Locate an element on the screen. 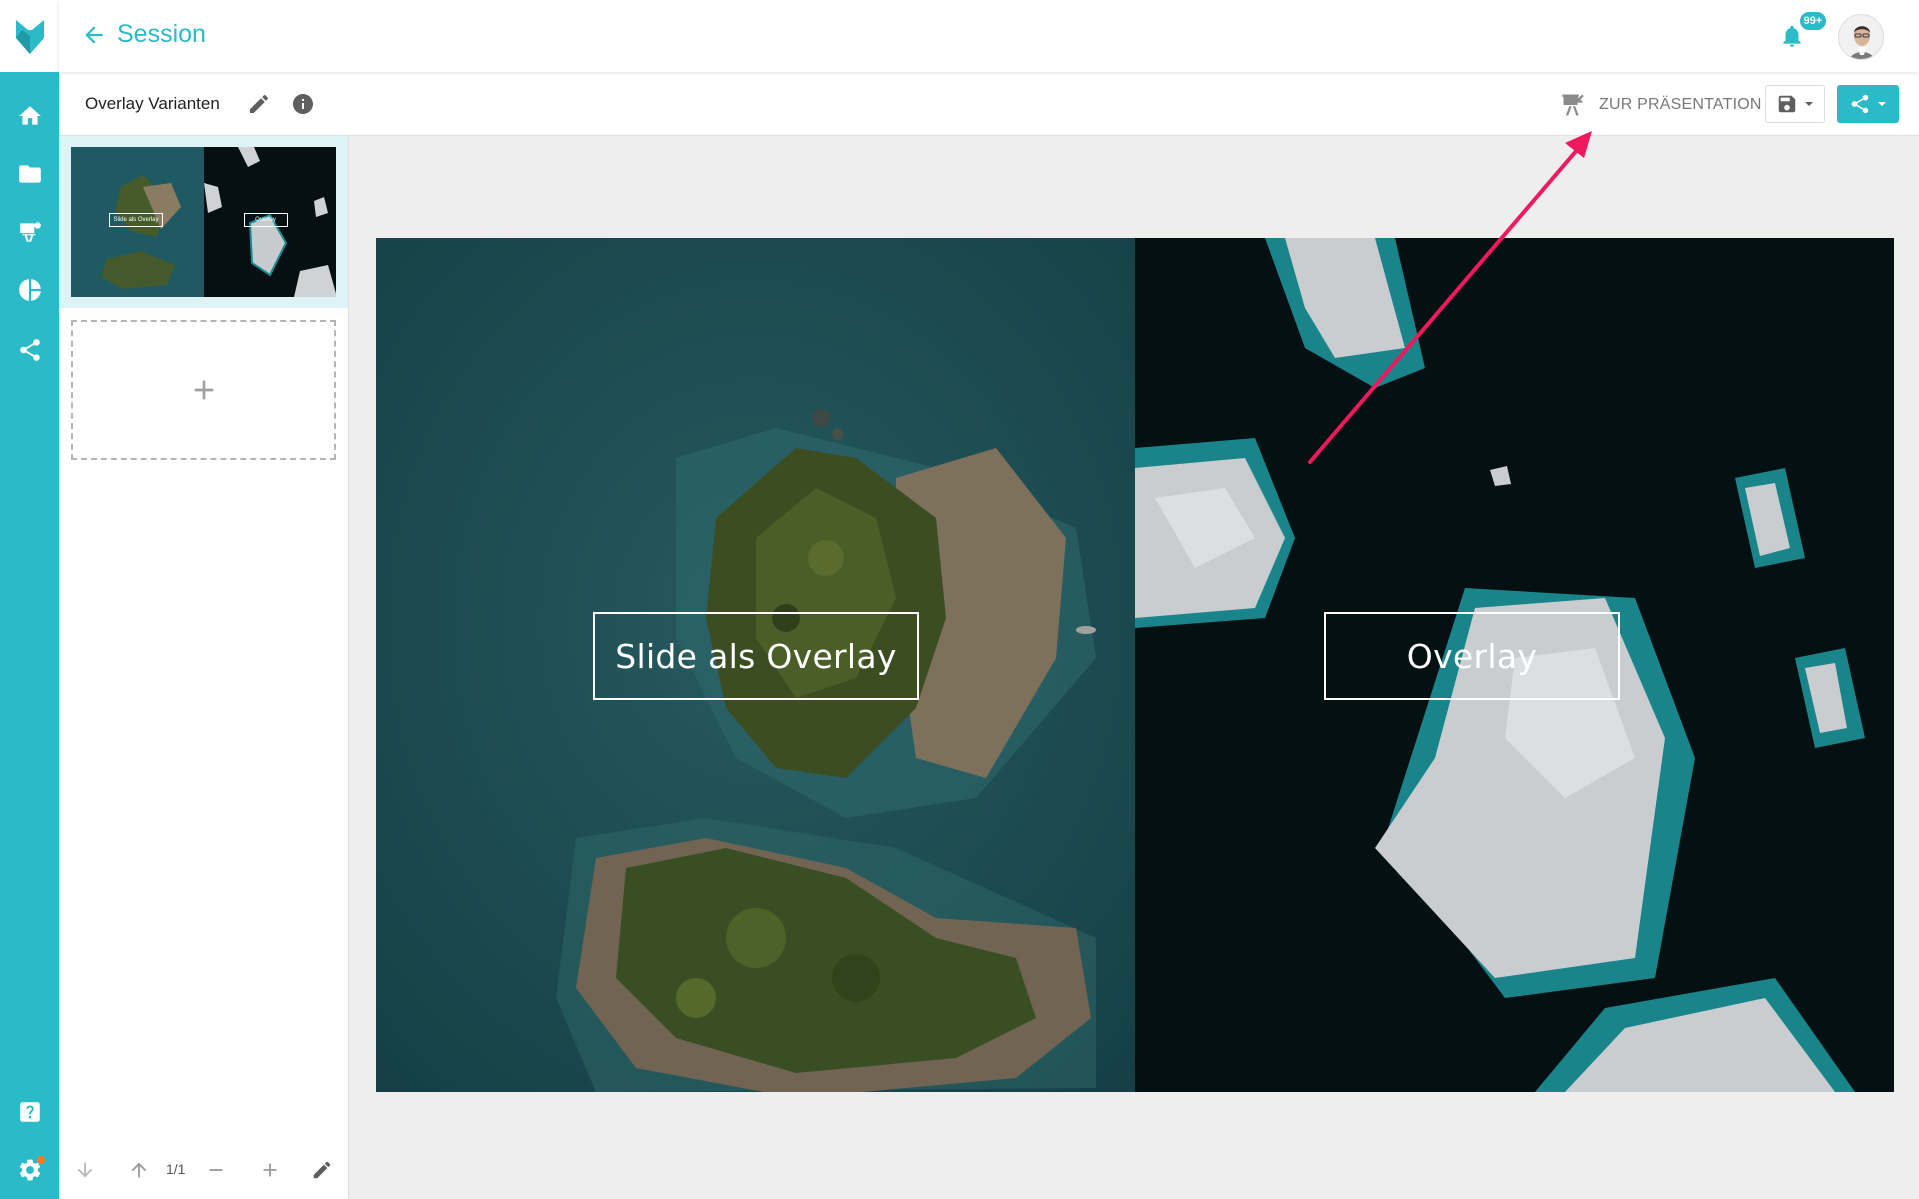 The image size is (1919, 1199). add-slide-button is located at coordinates (203, 390).